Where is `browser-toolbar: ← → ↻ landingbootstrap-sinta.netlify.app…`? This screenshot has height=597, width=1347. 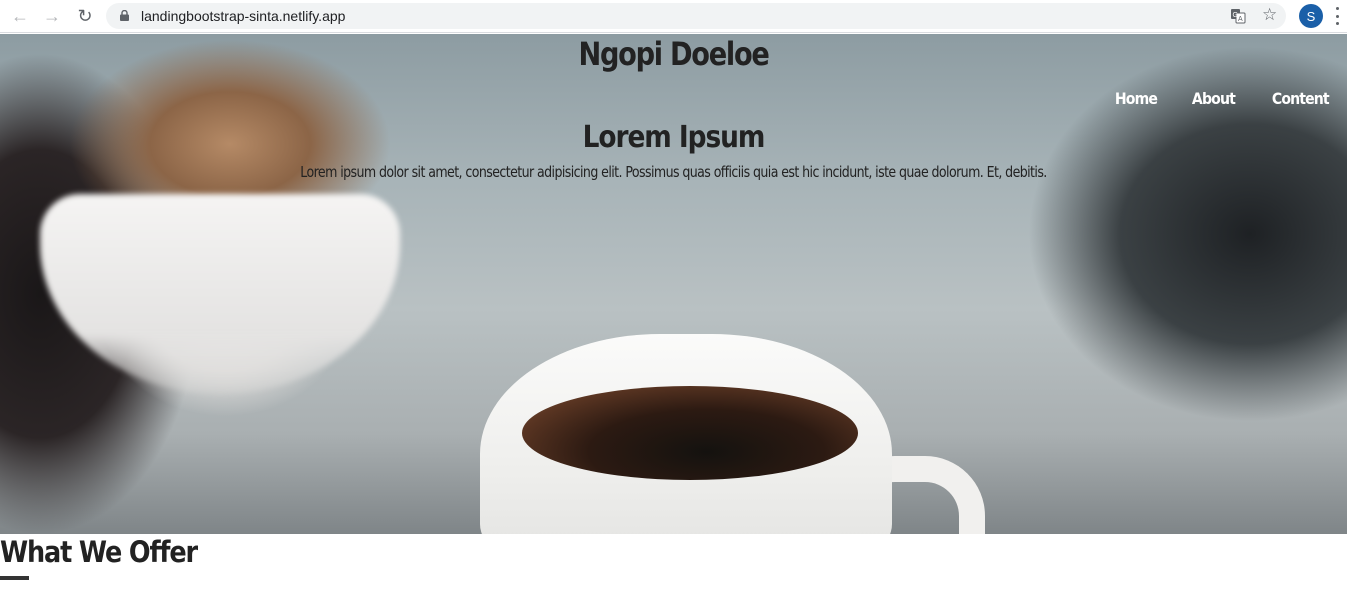
browser-toolbar: ← → ↻ landingbootstrap-sinta.netlify.app… is located at coordinates (673, 16).